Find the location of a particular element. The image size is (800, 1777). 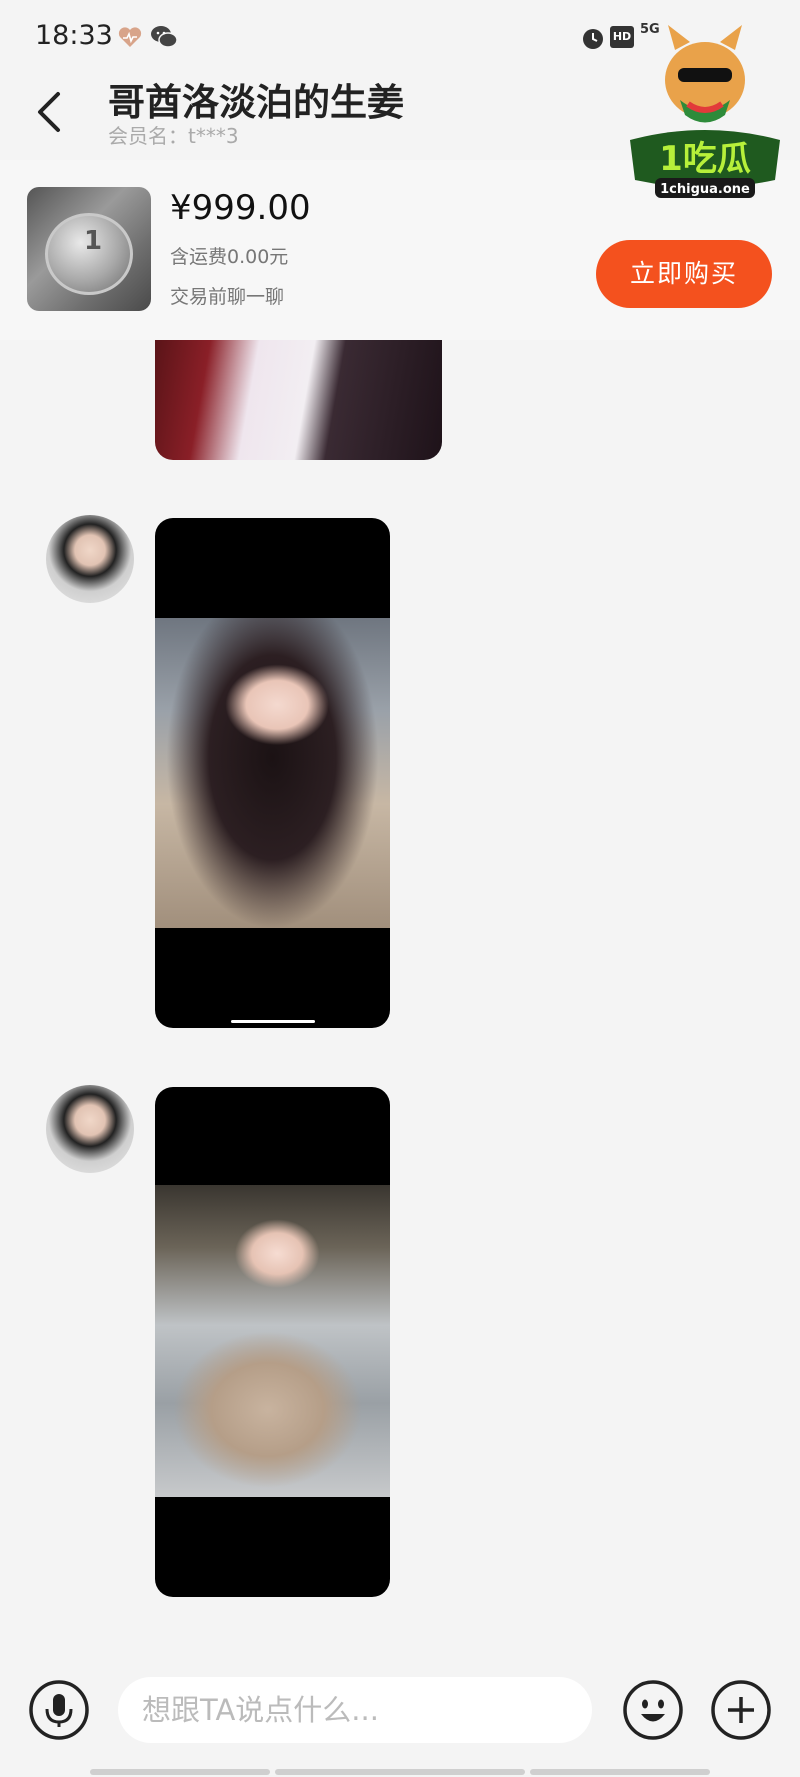

emoji-icon is located at coordinates (653, 1710).